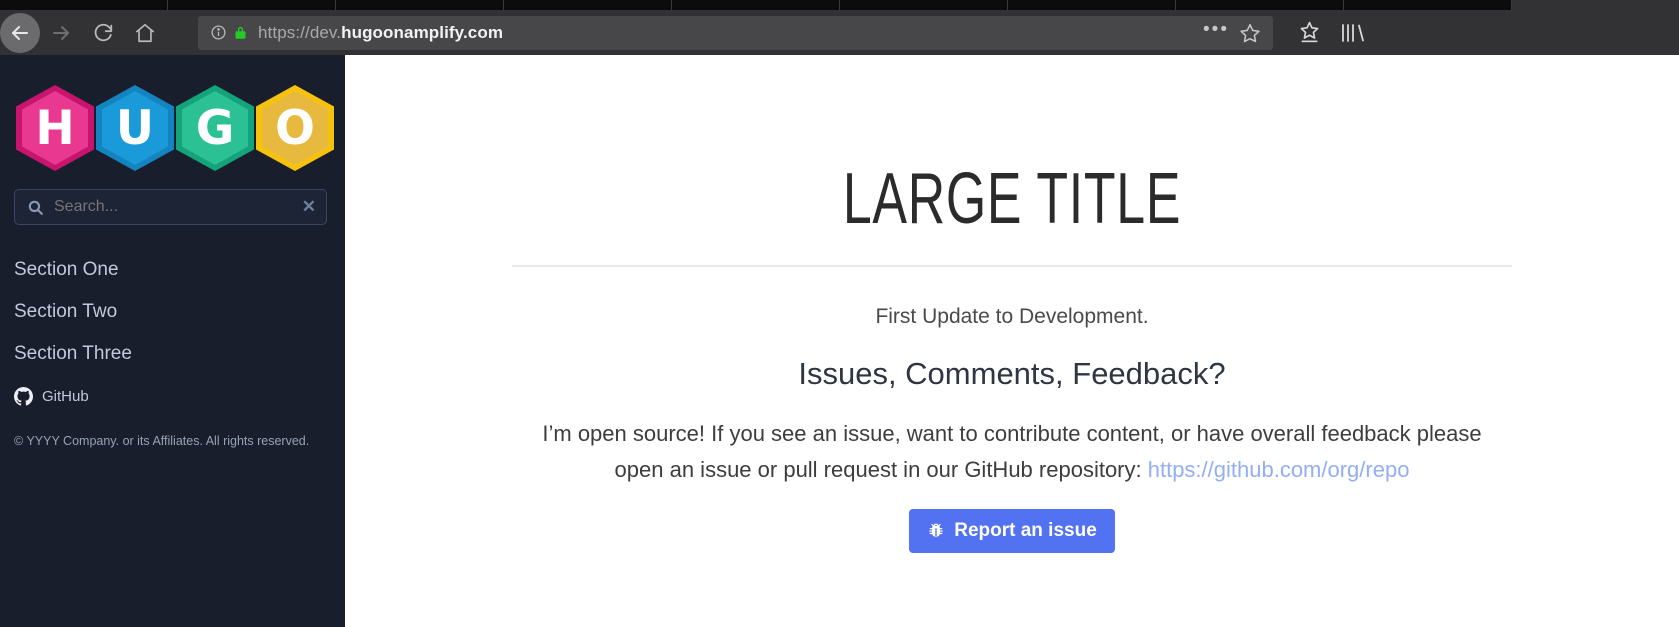 This screenshot has height=627, width=1679. What do you see at coordinates (35, 207) in the screenshot?
I see `search-icon` at bounding box center [35, 207].